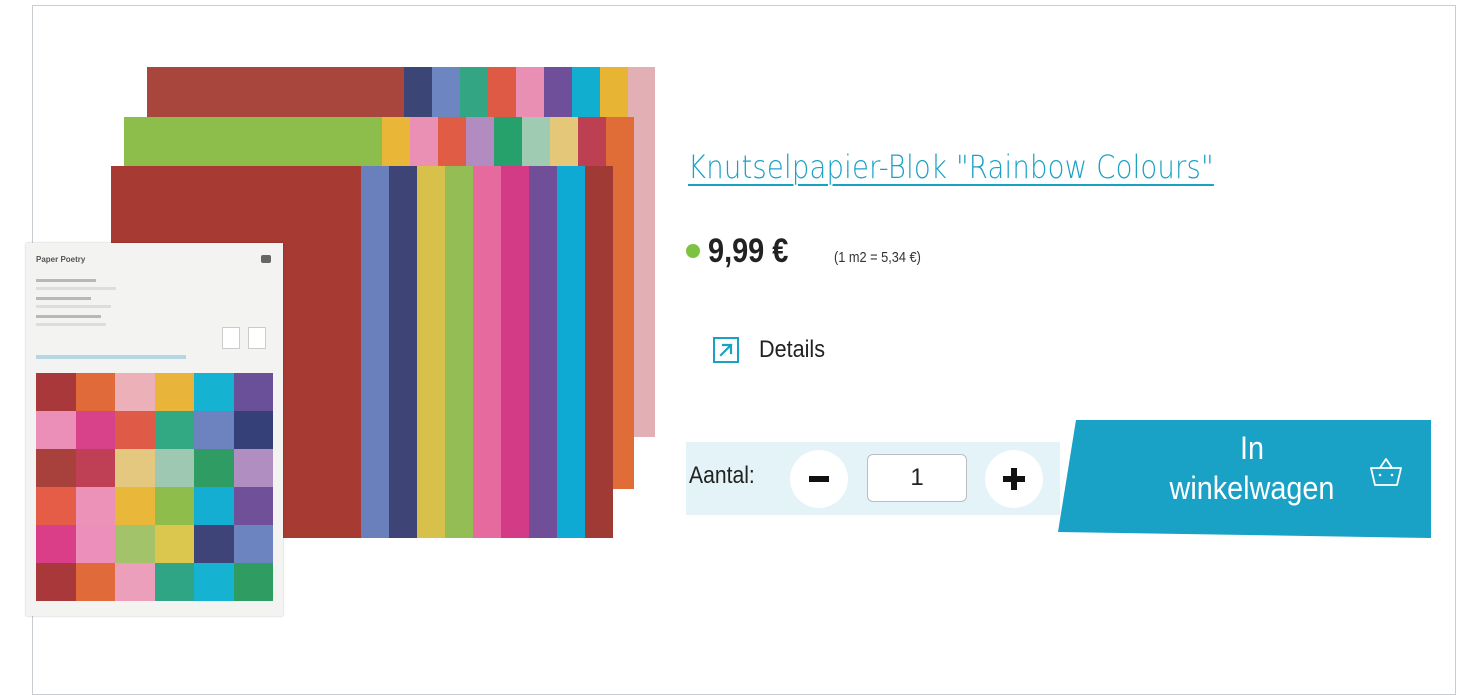 Image resolution: width=1463 pixels, height=695 pixels. I want to click on product-title-link: Knutselpapier-Blok "Rainbow Colours", so click(951, 167).